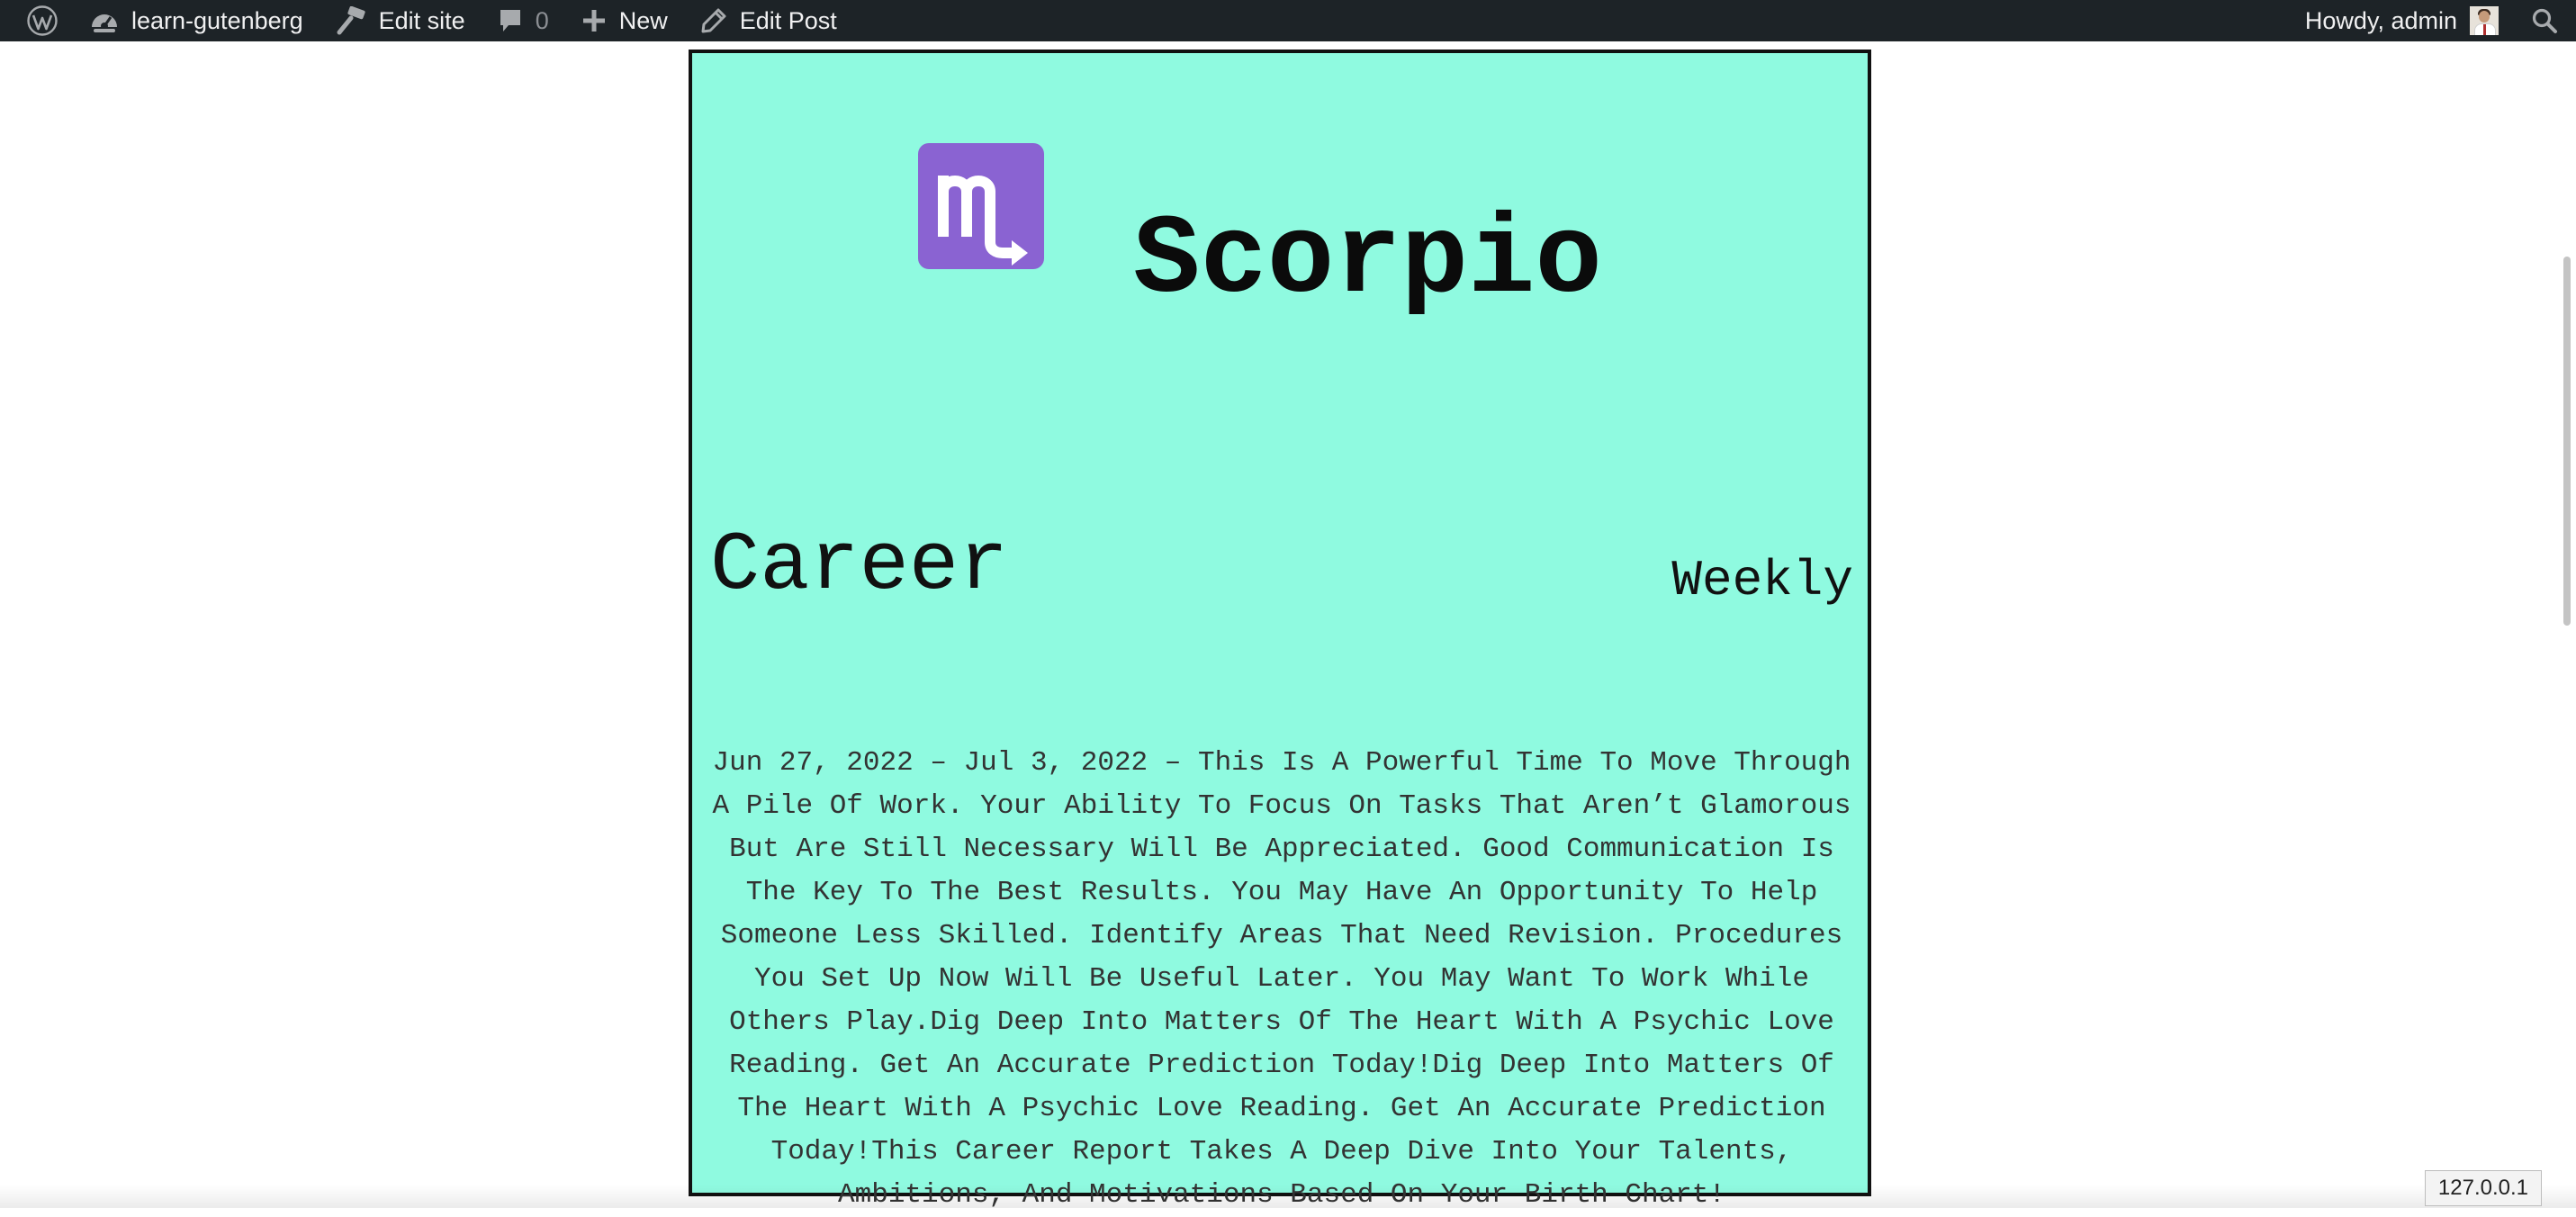 The image size is (2576, 1217). What do you see at coordinates (2544, 20) in the screenshot?
I see `search-icon` at bounding box center [2544, 20].